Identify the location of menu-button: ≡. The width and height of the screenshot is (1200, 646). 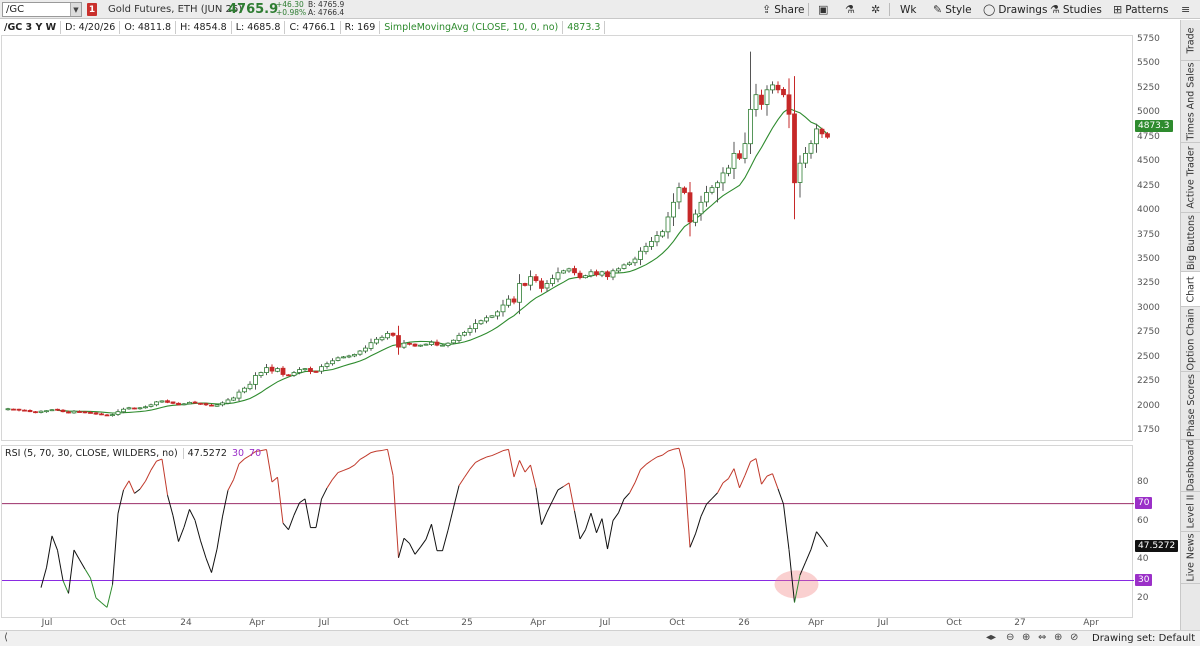
(1185, 9).